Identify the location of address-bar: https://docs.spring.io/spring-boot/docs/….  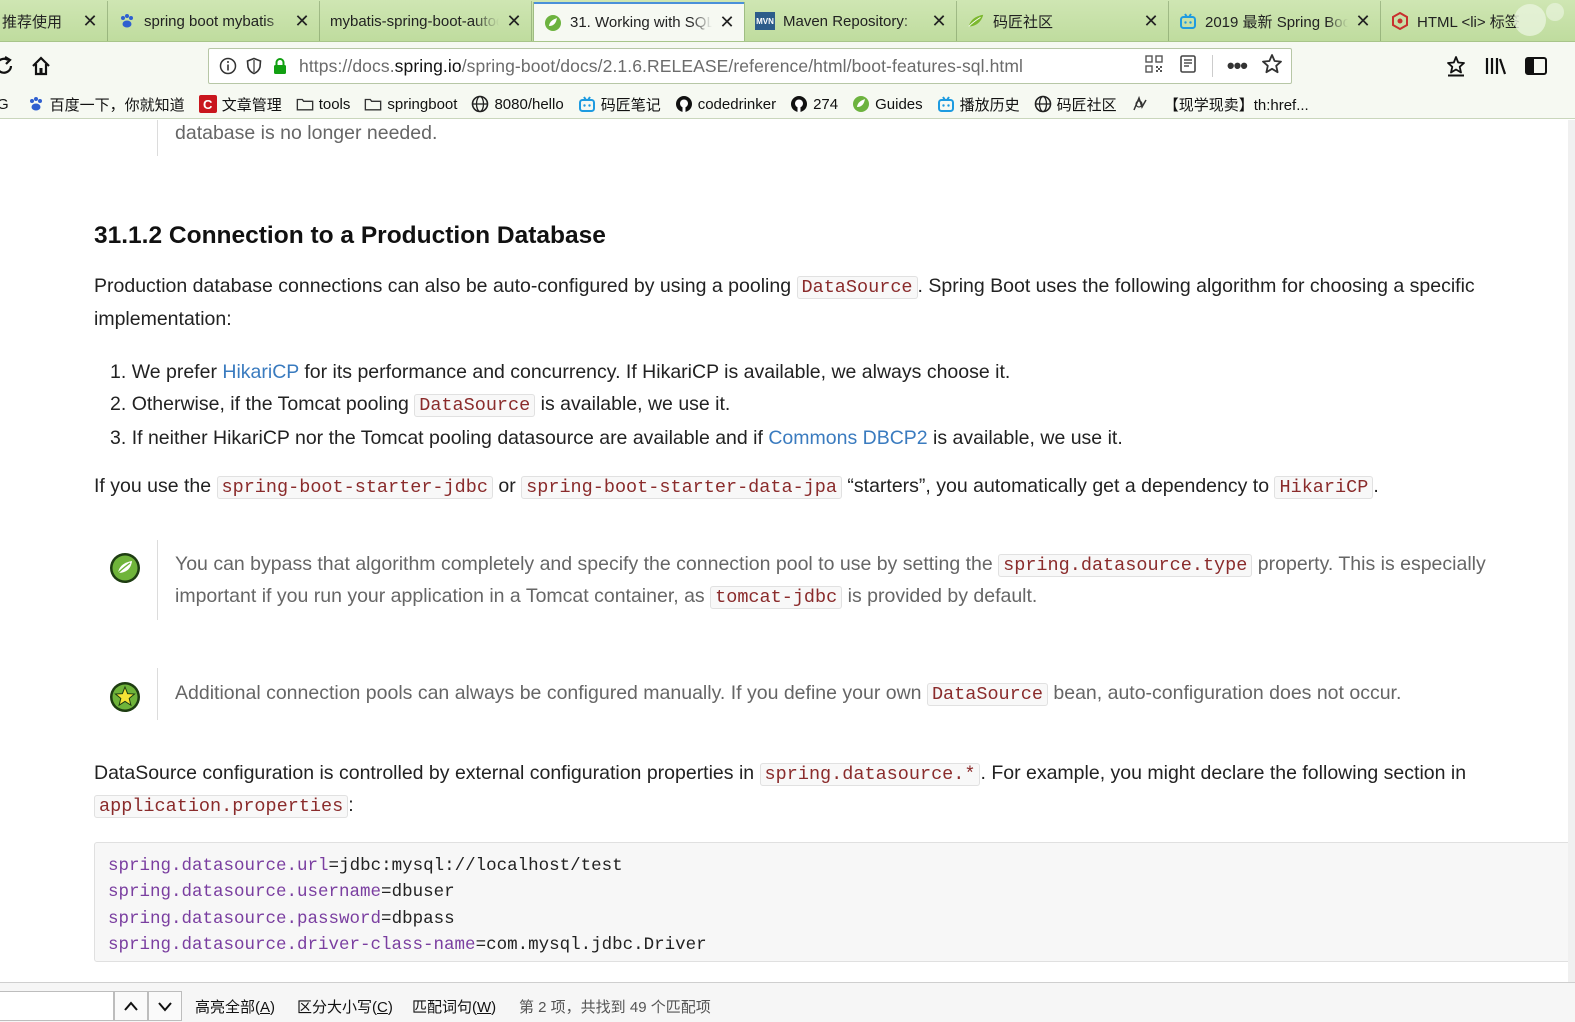
(750, 66).